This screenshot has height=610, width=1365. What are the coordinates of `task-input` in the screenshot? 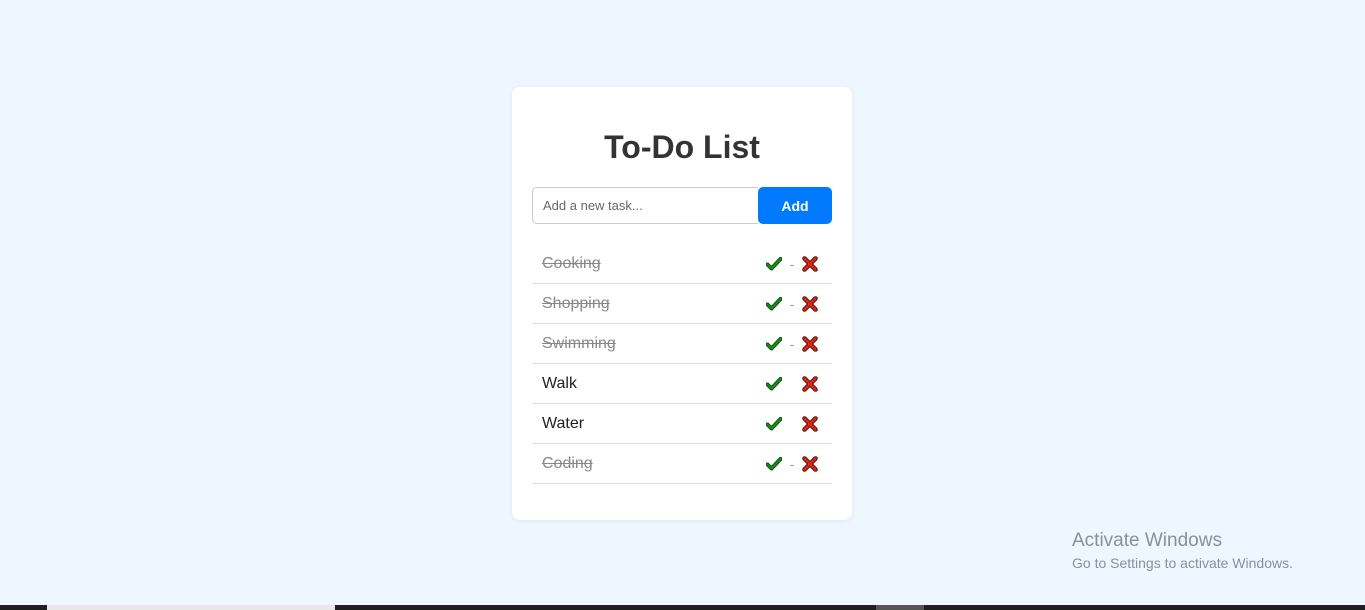 It's located at (645, 205).